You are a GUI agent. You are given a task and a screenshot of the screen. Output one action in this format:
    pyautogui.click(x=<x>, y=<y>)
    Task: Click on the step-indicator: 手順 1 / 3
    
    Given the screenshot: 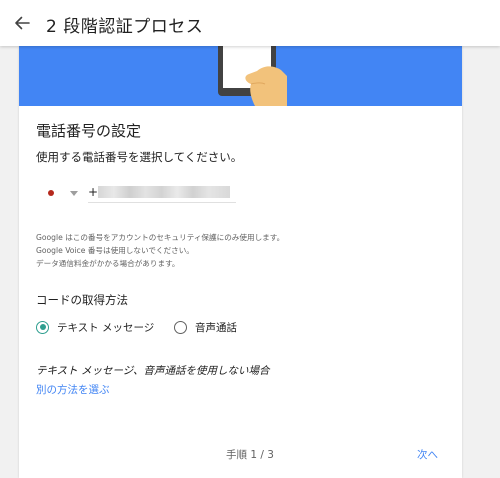 What is the action you would take?
    pyautogui.click(x=250, y=455)
    